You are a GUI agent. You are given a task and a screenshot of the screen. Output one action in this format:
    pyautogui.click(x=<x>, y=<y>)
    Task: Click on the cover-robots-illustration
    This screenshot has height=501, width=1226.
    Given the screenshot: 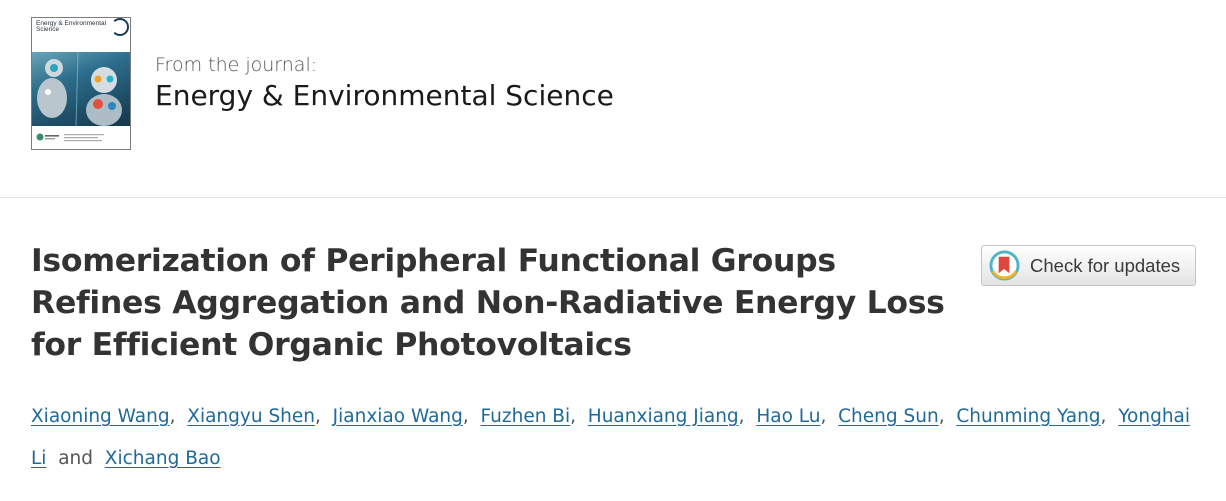 What is the action you would take?
    pyautogui.click(x=79, y=89)
    